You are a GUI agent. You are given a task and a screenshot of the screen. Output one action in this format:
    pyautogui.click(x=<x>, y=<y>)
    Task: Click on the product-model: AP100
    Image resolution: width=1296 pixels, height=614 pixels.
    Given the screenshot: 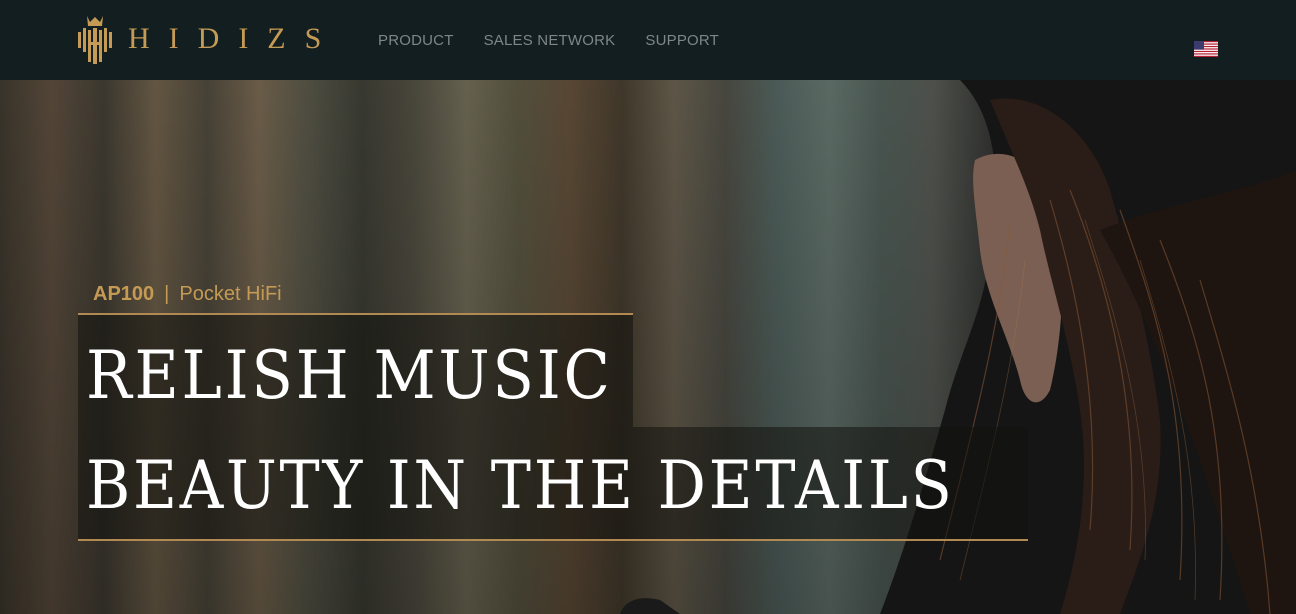 What is the action you would take?
    pyautogui.click(x=123, y=294)
    